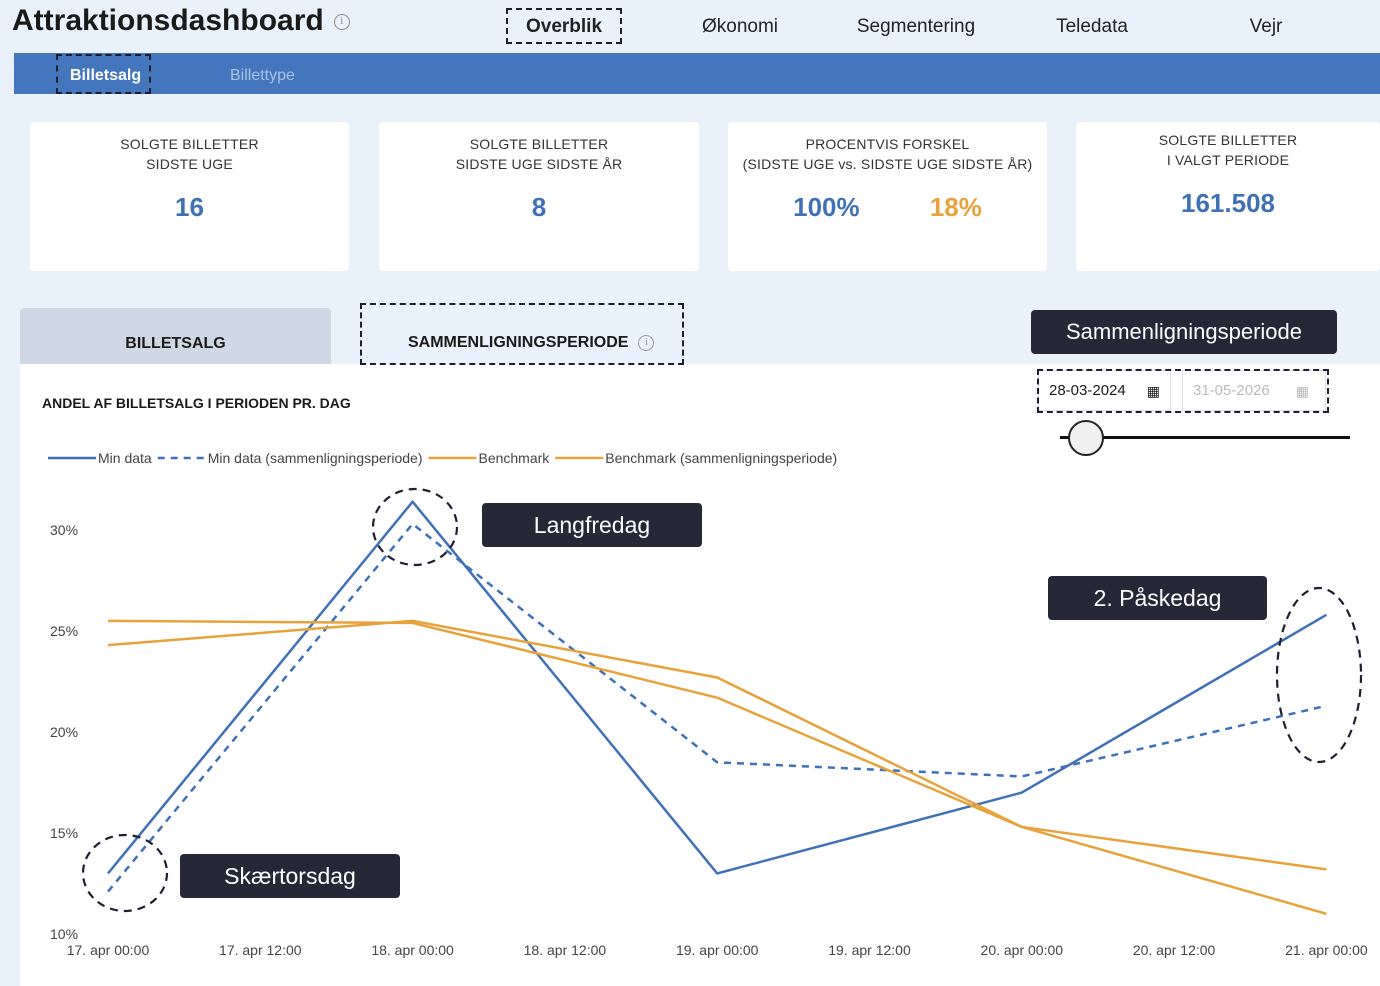 This screenshot has width=1380, height=986. What do you see at coordinates (412, 950) in the screenshot?
I see `x-tick-label: 18. apr 00:00` at bounding box center [412, 950].